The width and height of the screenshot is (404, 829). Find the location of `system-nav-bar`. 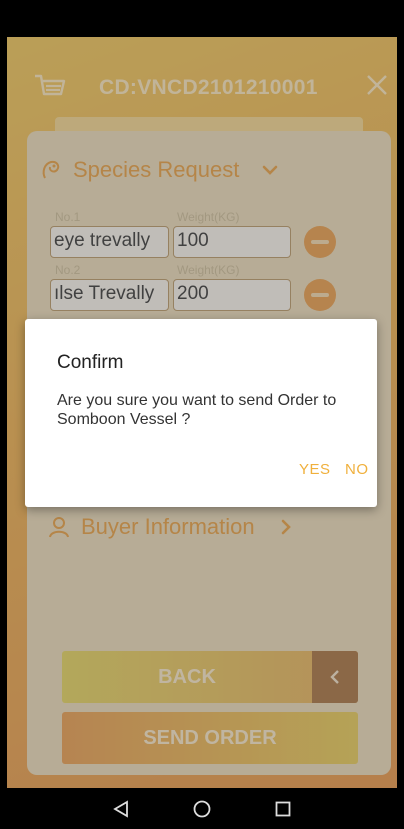

system-nav-bar is located at coordinates (202, 808).